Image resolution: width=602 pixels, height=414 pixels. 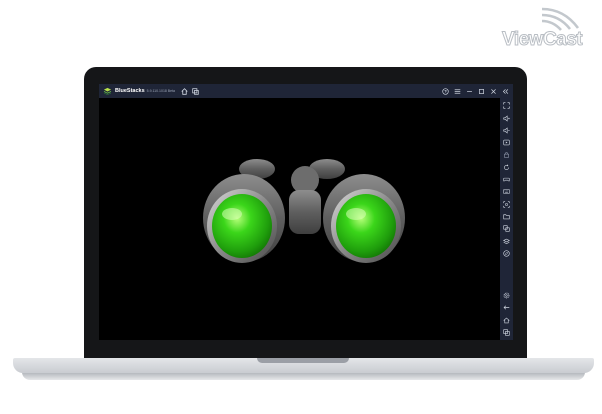 I want to click on back-icon, so click(x=506, y=307).